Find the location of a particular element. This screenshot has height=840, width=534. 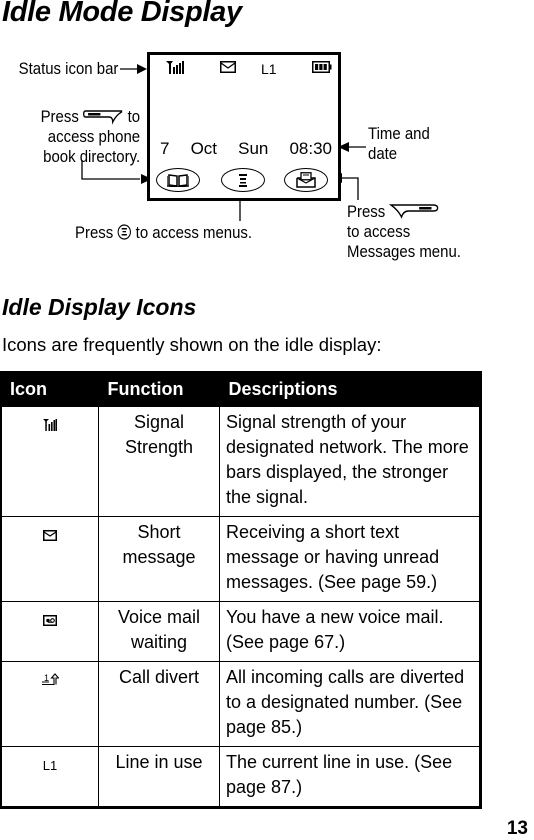

menu-softkey is located at coordinates (243, 180).